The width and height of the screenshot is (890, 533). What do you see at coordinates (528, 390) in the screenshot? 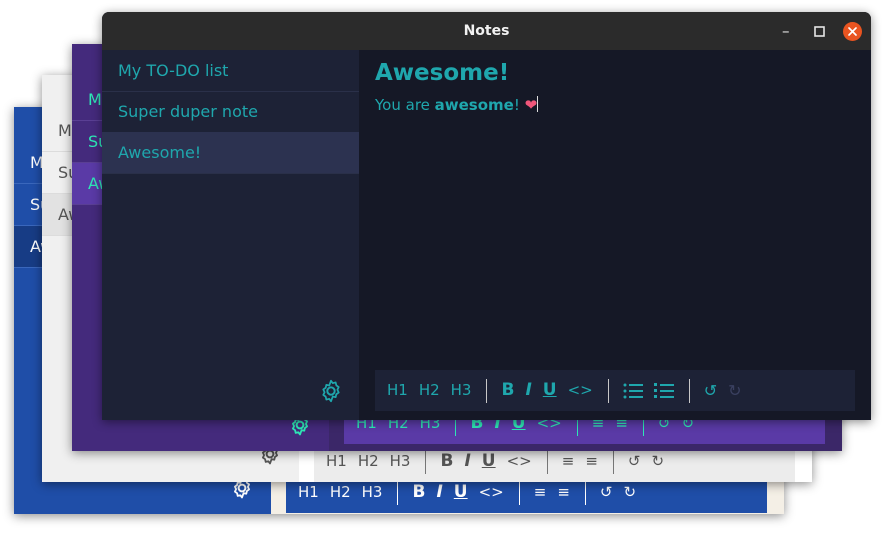
I see `italic-button: I` at bounding box center [528, 390].